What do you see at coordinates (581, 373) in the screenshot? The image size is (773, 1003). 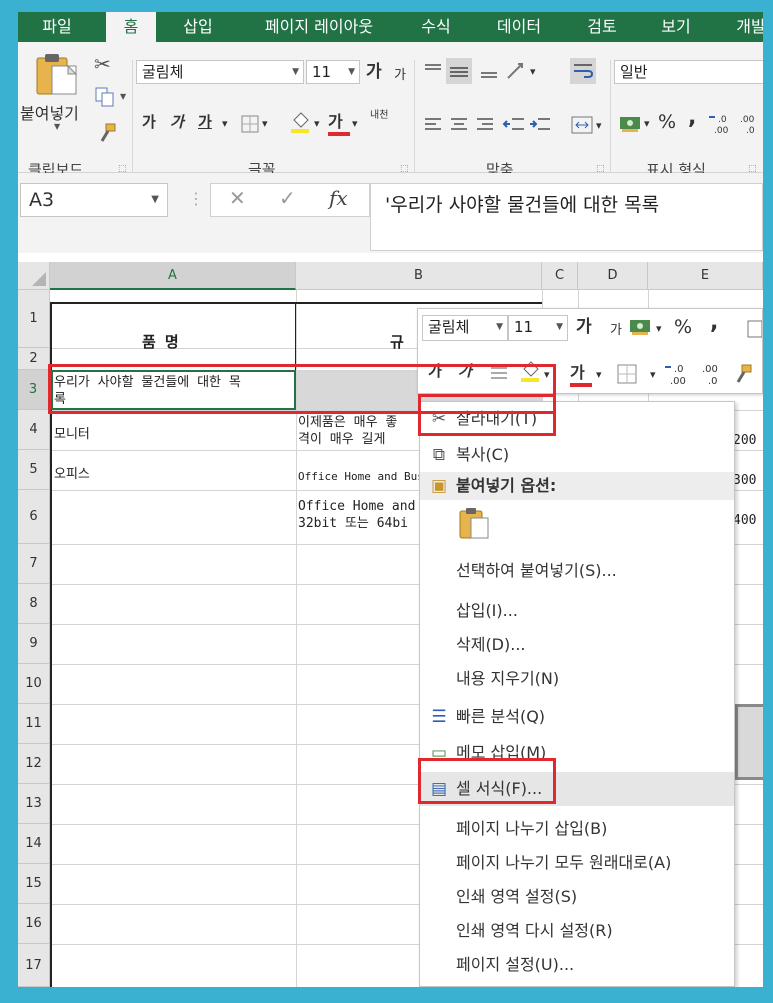 I see `mini-font-color-button: 가` at bounding box center [581, 373].